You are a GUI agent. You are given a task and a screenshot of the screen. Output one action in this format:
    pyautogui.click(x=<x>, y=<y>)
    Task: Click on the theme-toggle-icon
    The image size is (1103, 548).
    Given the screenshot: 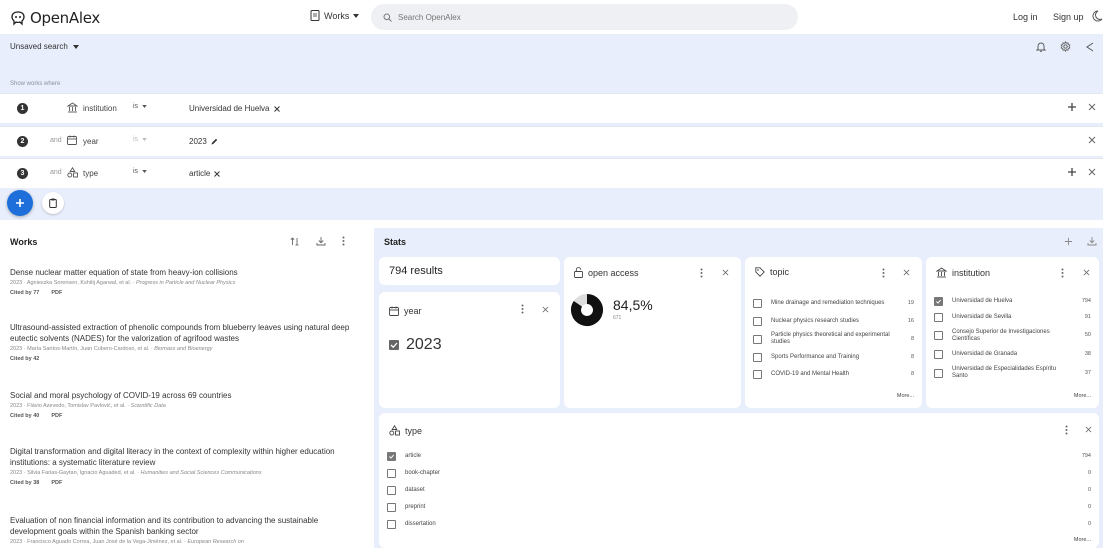 What is the action you would take?
    pyautogui.click(x=1097, y=16)
    